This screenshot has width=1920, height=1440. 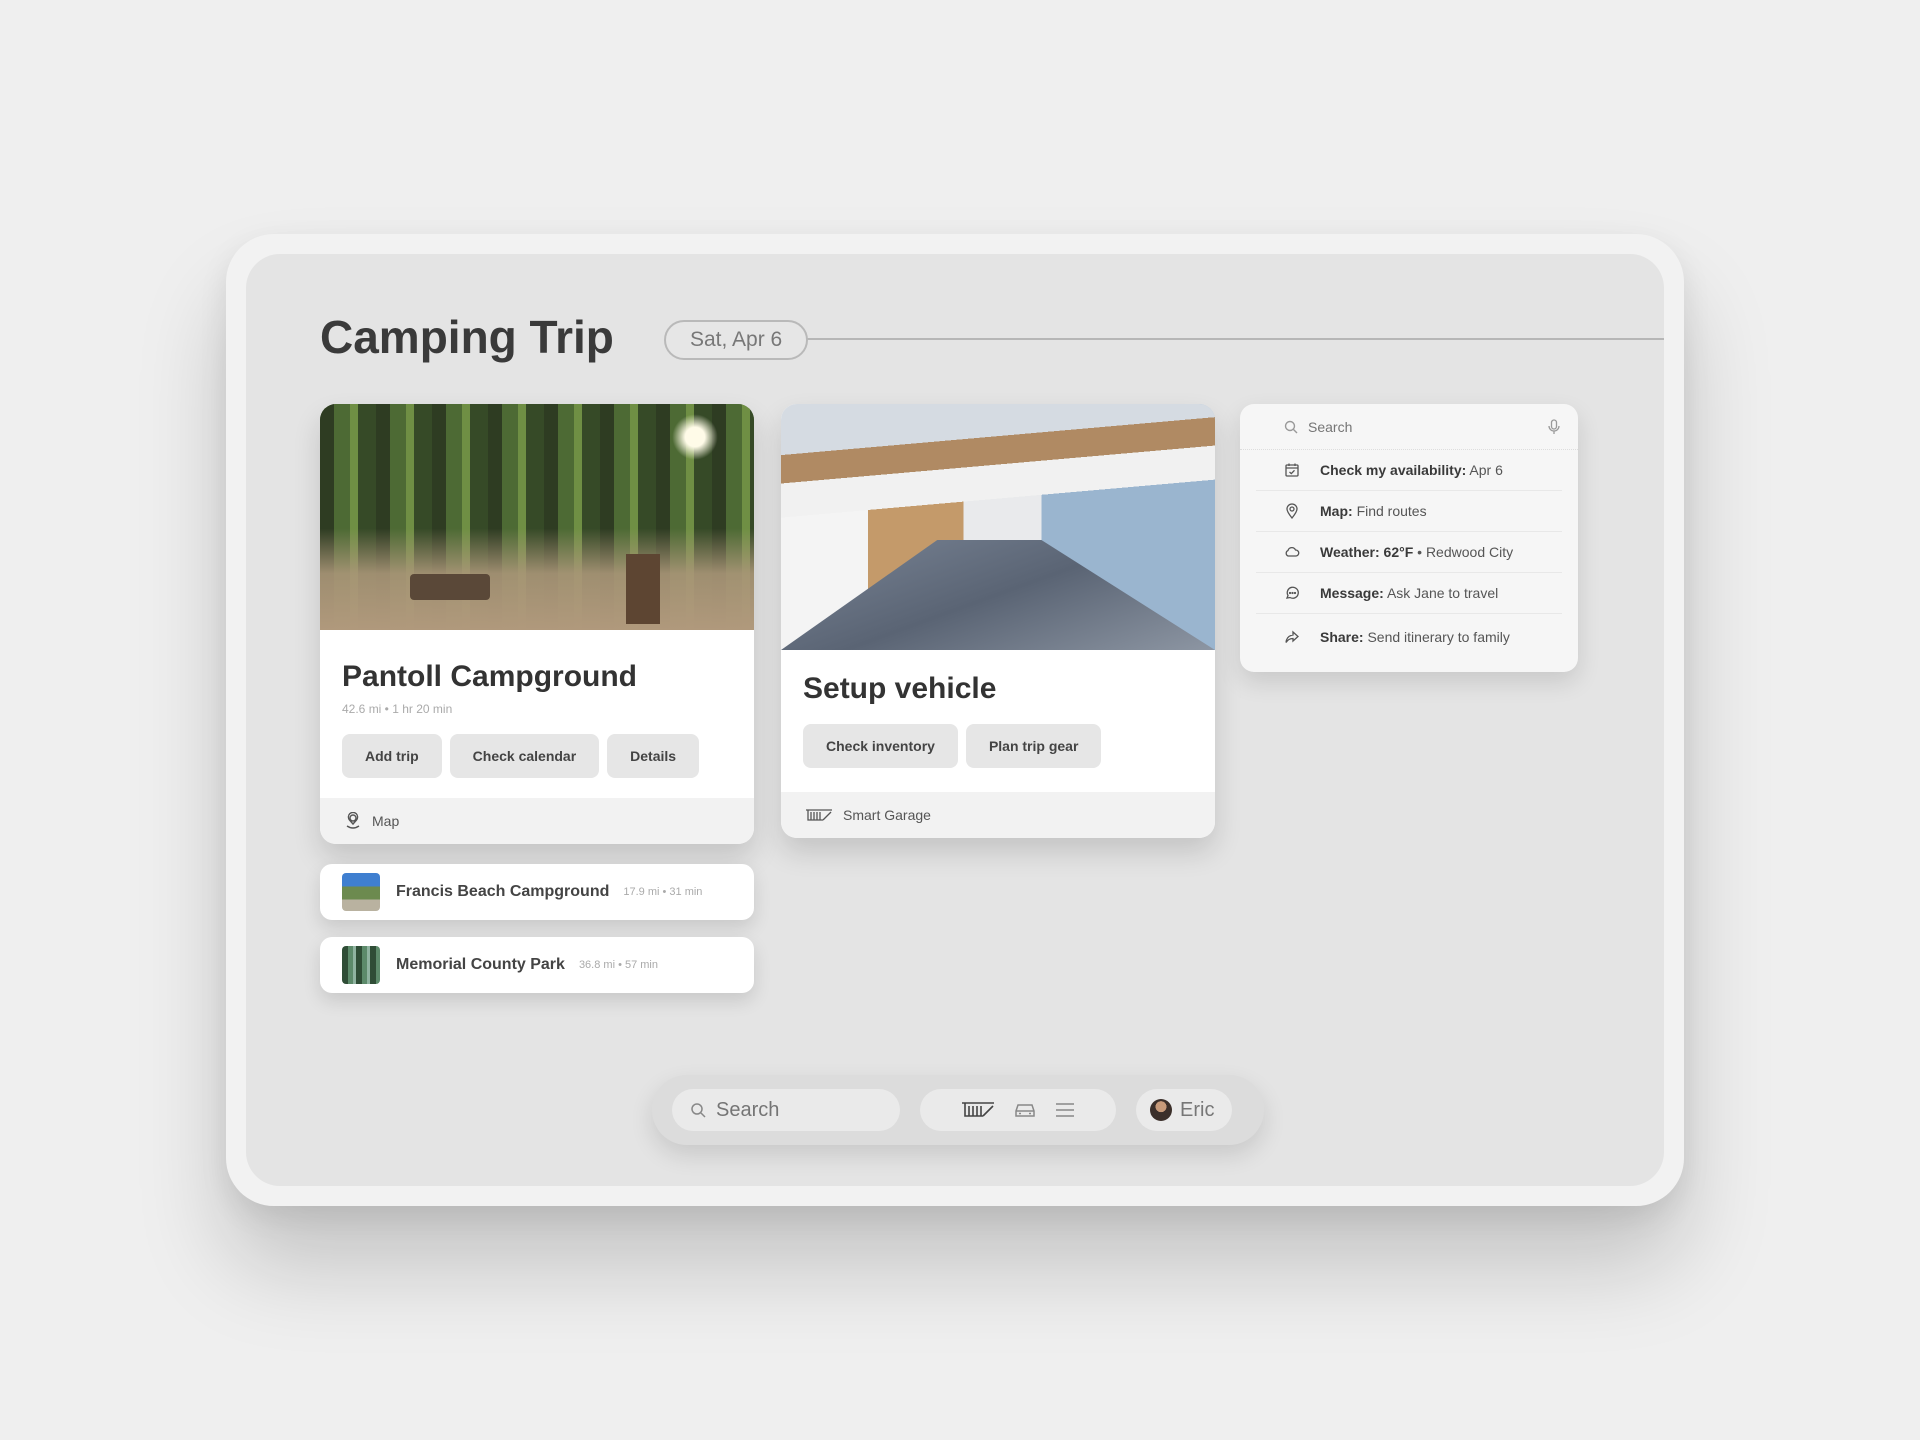 What do you see at coordinates (880, 746) in the screenshot?
I see `check-inventory-button: Check inventory` at bounding box center [880, 746].